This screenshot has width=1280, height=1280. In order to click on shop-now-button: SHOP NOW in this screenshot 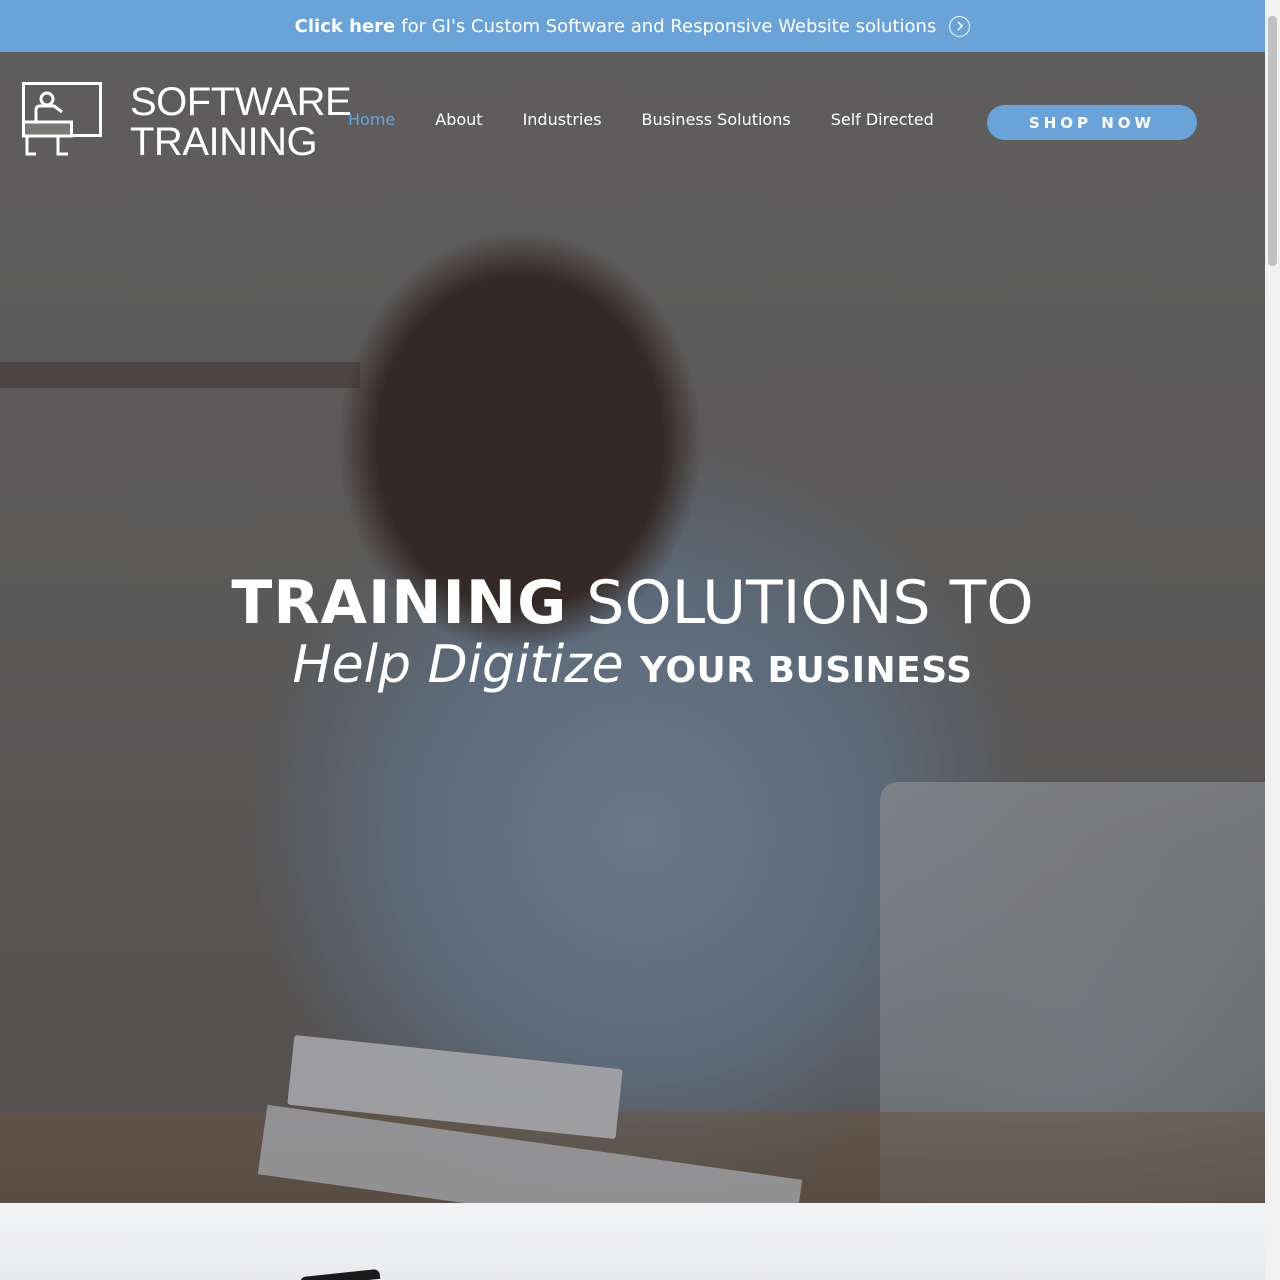, I will do `click(1092, 122)`.